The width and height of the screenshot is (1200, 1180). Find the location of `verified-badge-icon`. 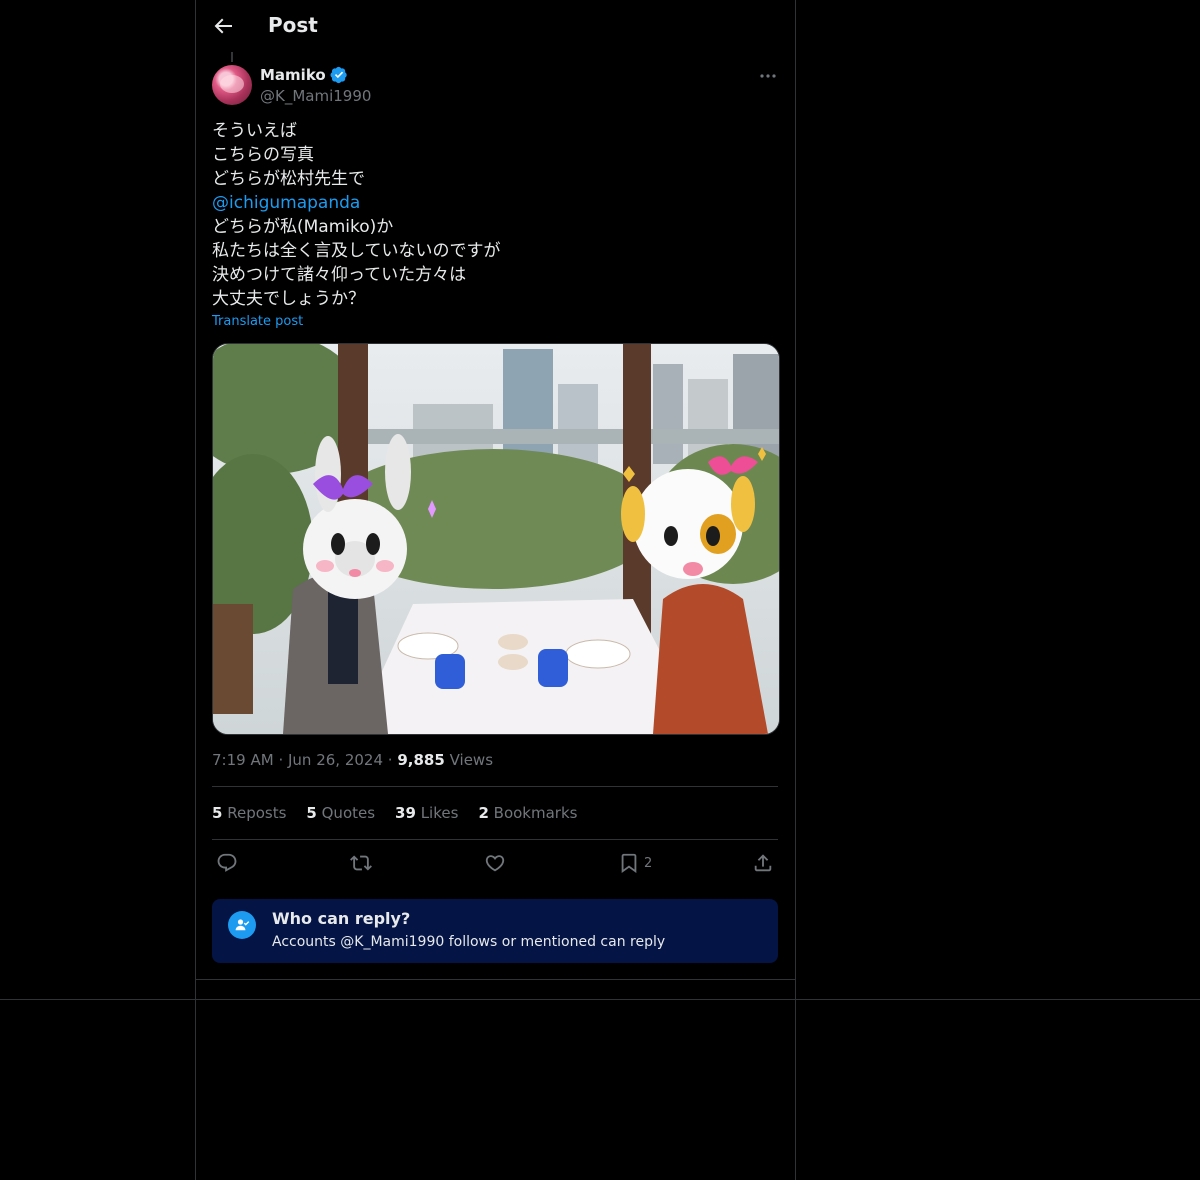

verified-badge-icon is located at coordinates (338, 75).